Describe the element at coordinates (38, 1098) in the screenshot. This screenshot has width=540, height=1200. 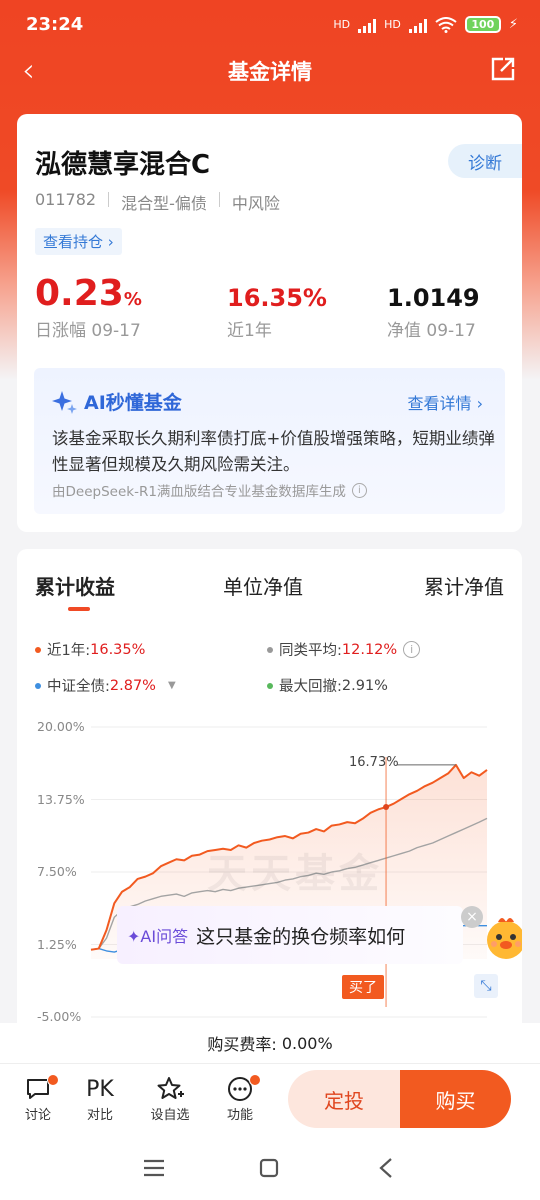
I see `discuss-button: 讨论` at that location.